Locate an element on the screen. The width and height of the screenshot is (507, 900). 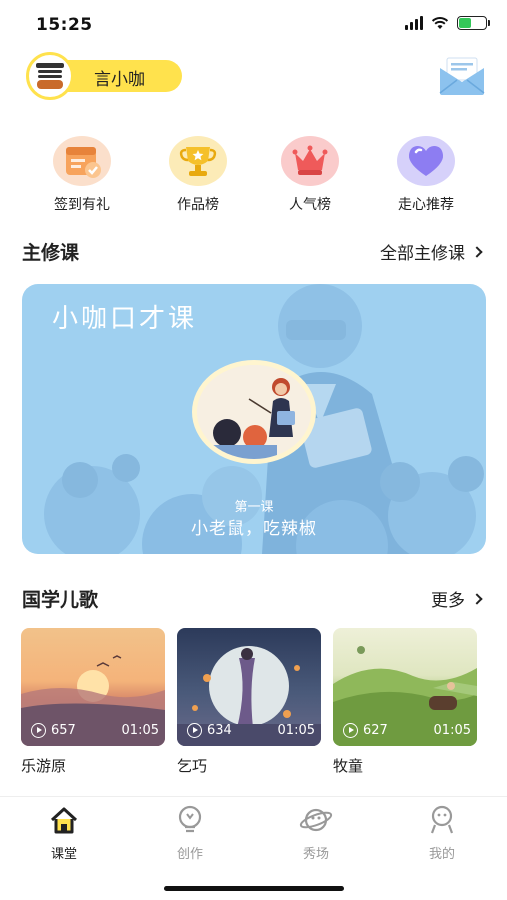
song-thumbnail: 634 01:05 is located at coordinates (249, 687).